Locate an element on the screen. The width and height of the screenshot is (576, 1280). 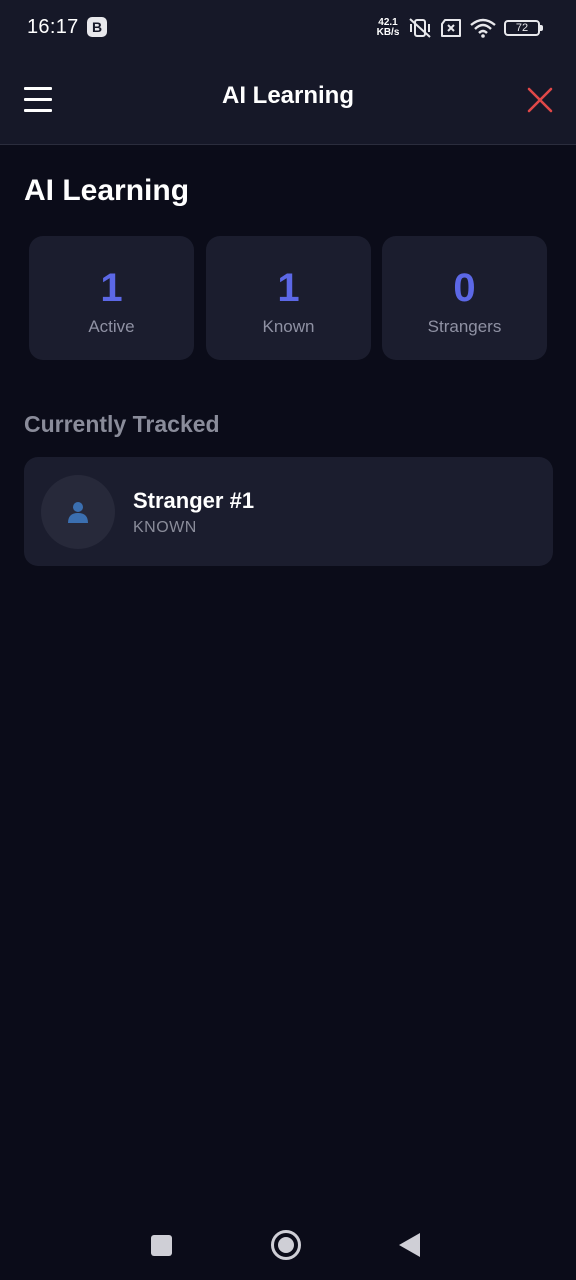
stat-label: Known is located at coordinates (288, 326).